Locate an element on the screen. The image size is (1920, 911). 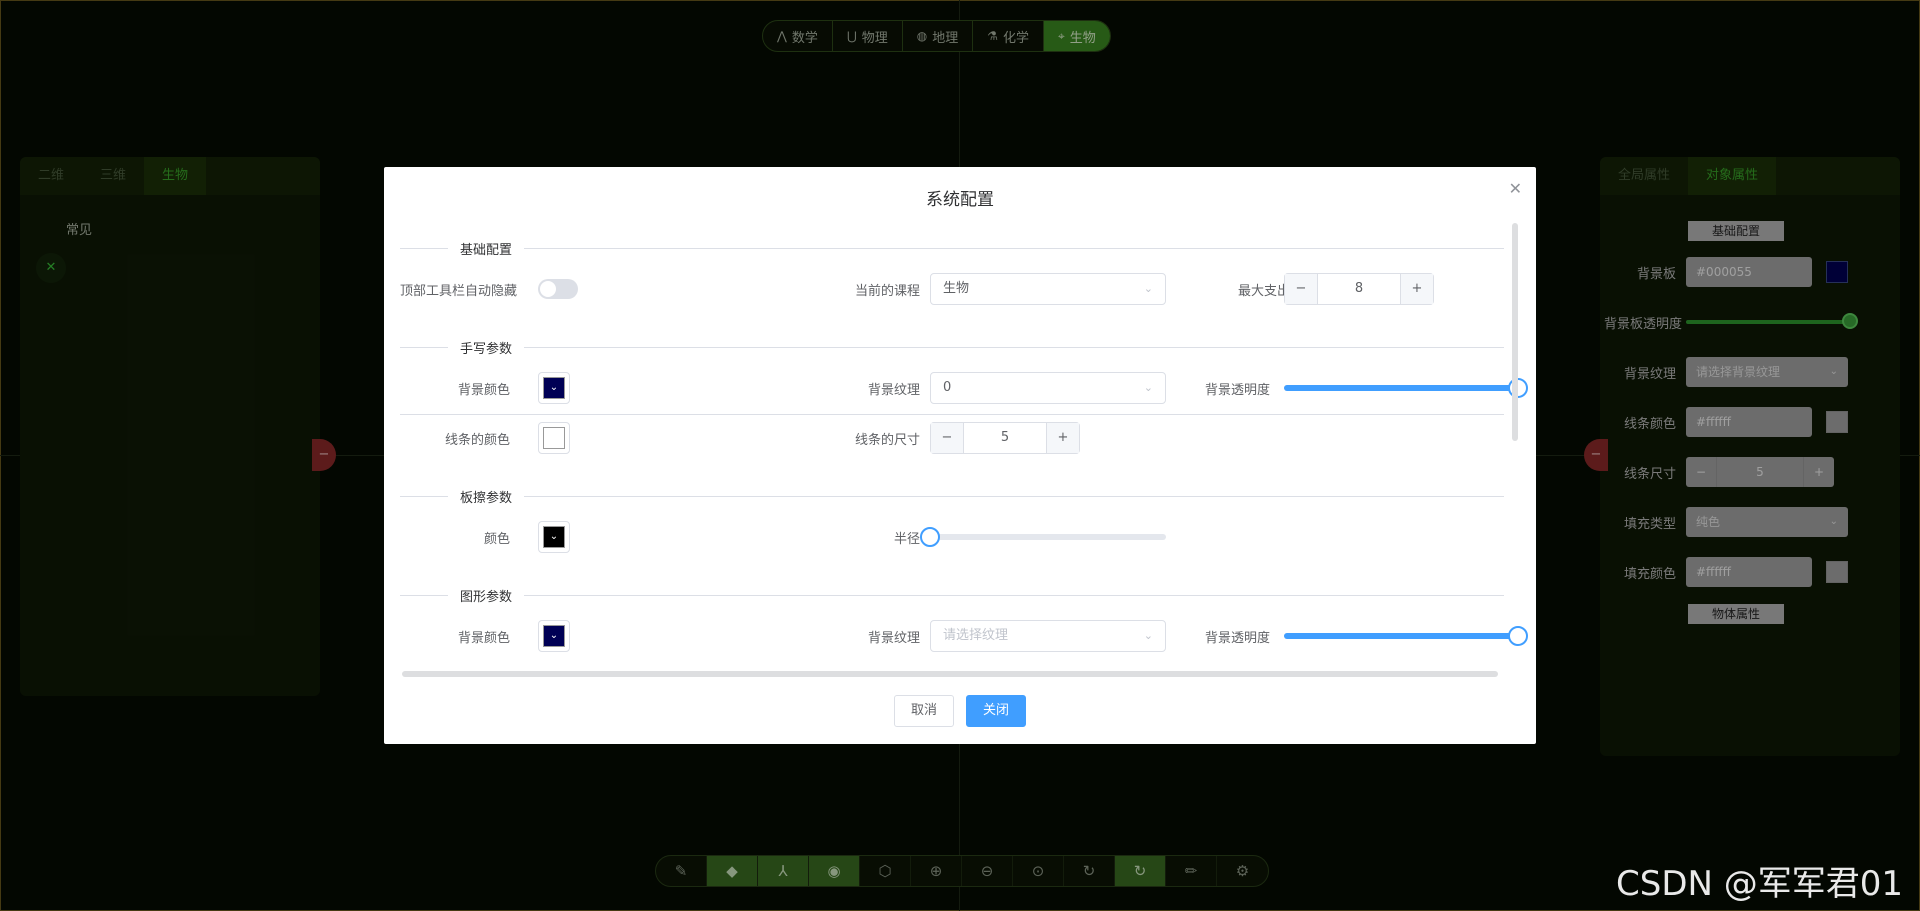
hw-opacity-slider is located at coordinates (1406, 388).